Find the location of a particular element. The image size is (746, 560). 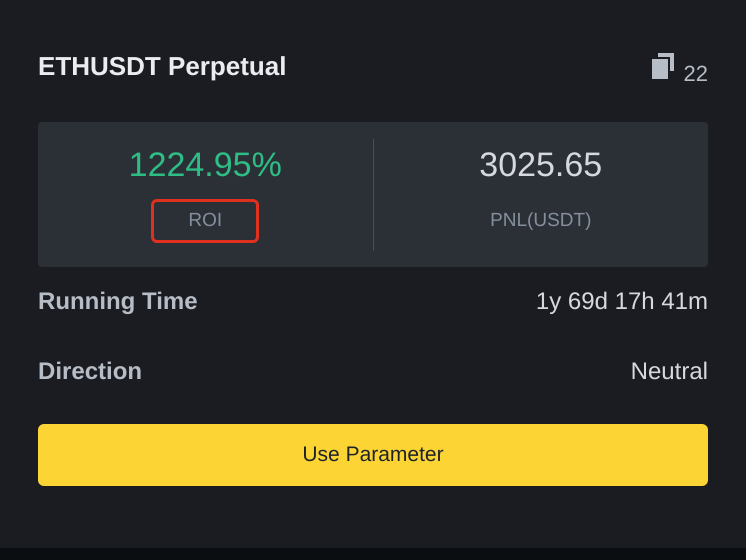

highlighted-stat-label: ROI is located at coordinates (205, 221).